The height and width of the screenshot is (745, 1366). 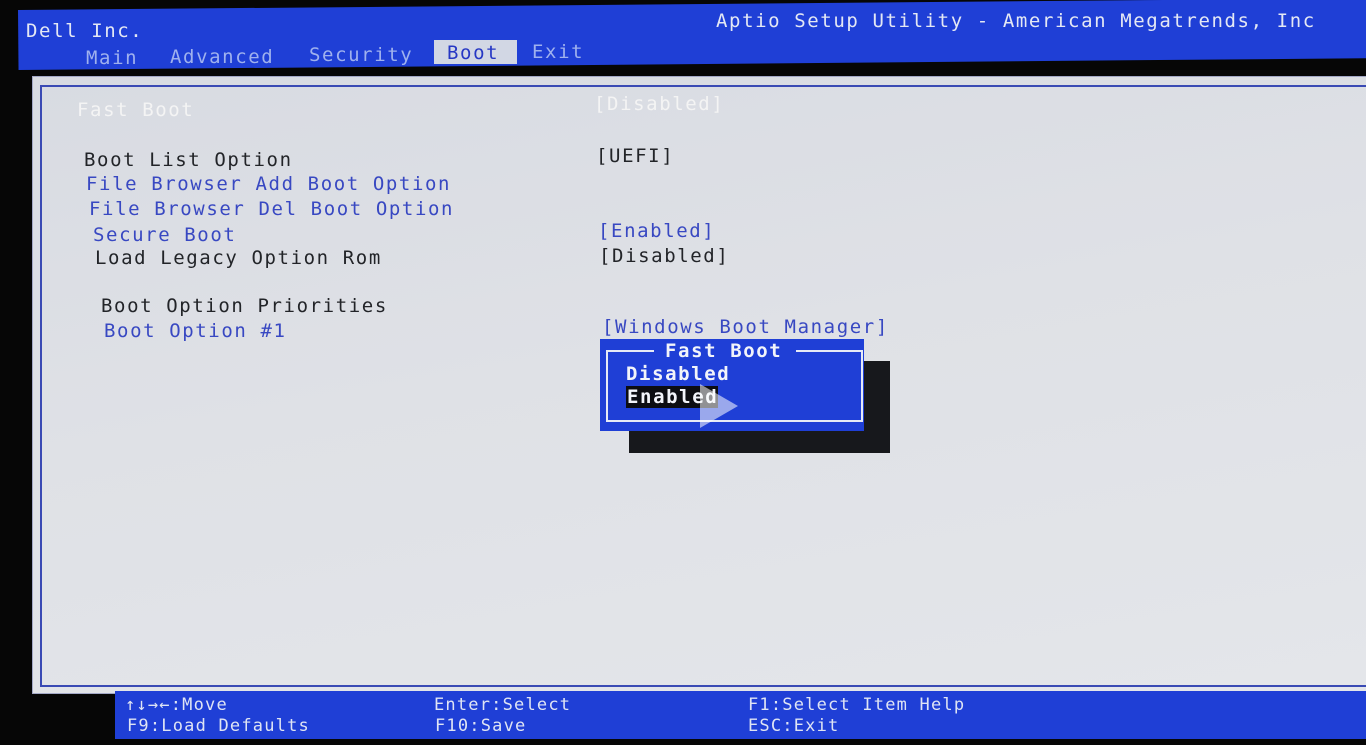 What do you see at coordinates (195, 331) in the screenshot?
I see `boot-option-1-label: Boot Option #1` at bounding box center [195, 331].